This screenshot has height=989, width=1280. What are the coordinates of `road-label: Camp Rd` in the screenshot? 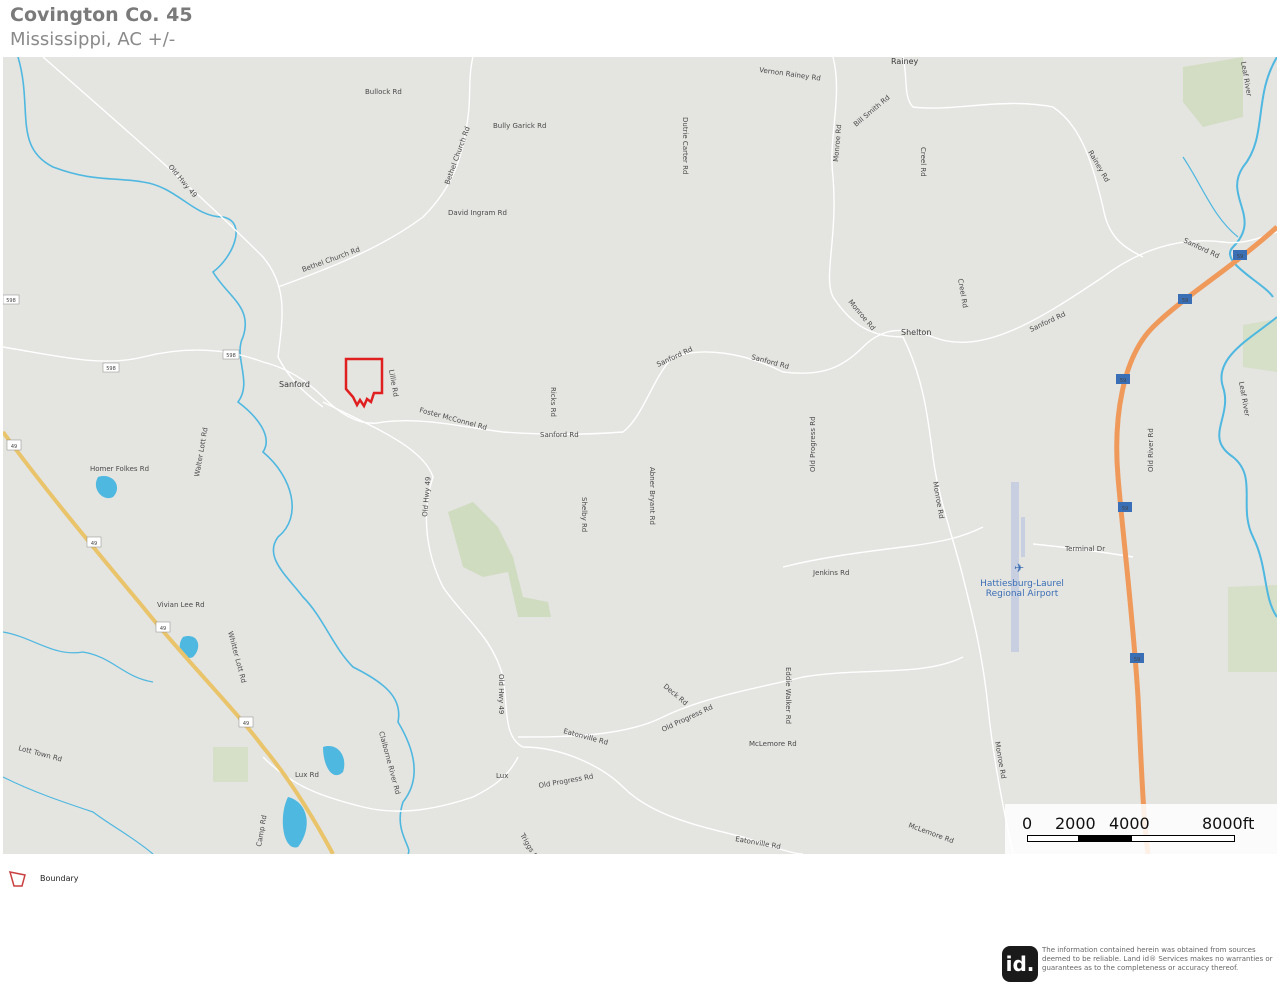 It's located at (261, 830).